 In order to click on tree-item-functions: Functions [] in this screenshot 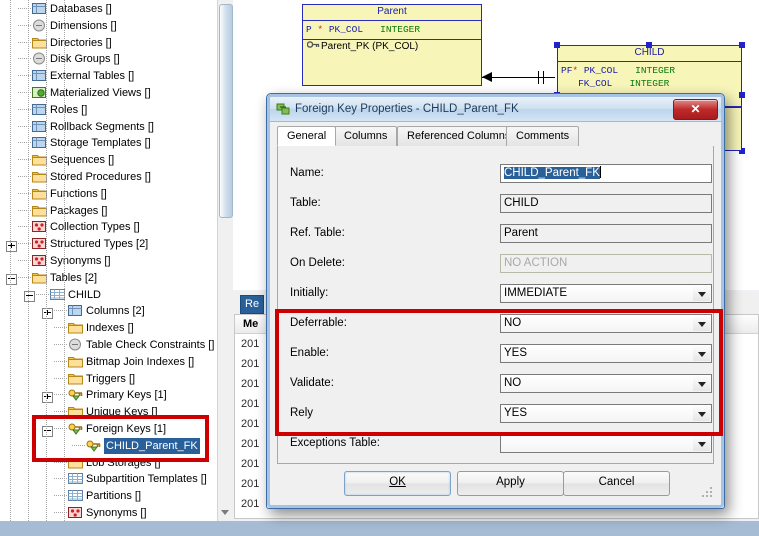, I will do `click(116, 192)`.